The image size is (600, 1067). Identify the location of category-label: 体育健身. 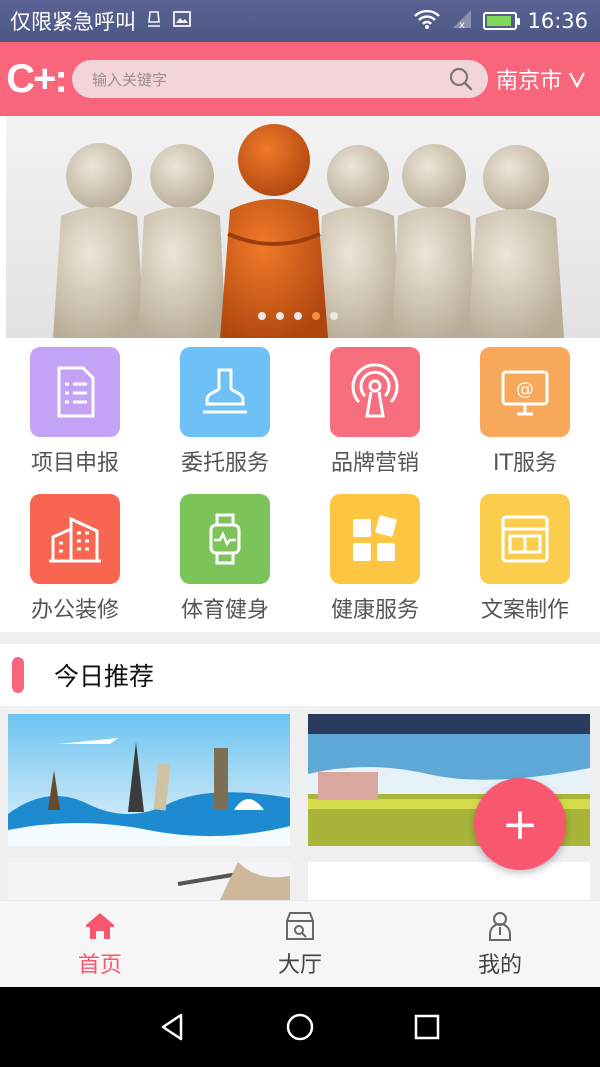
(224, 610).